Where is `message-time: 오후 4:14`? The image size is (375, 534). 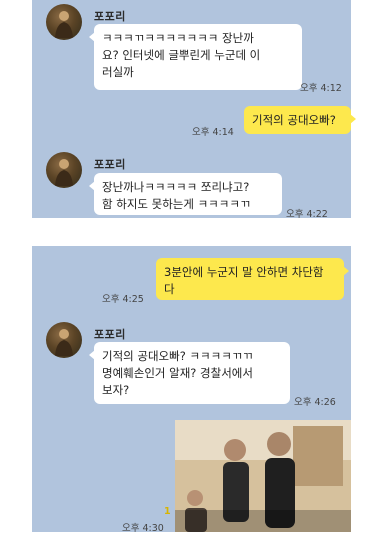 message-time: 오후 4:14 is located at coordinates (213, 132).